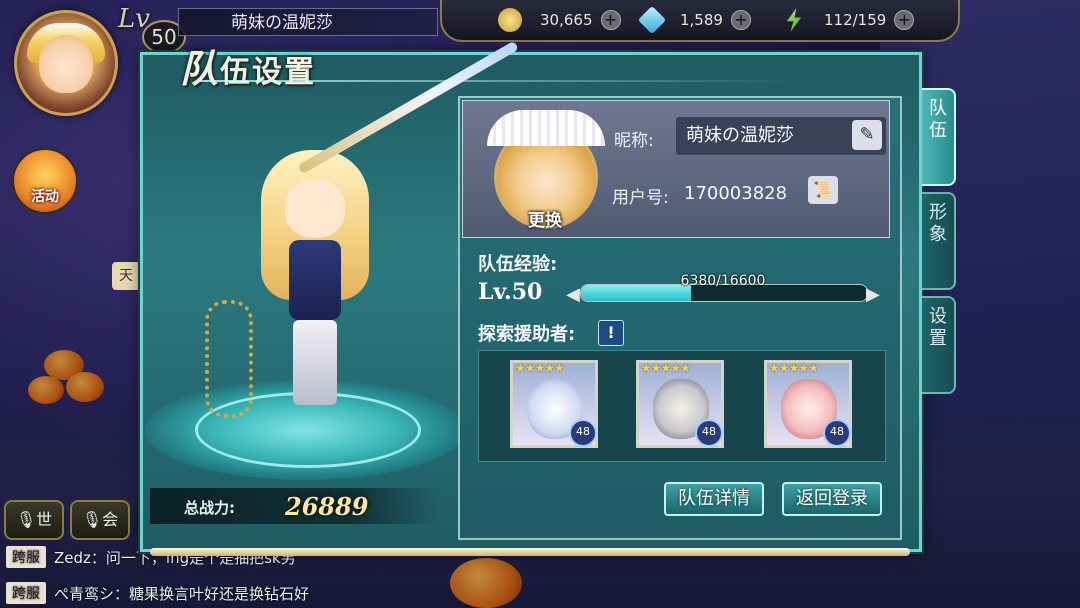 The width and height of the screenshot is (1080, 608). Describe the element at coordinates (510, 20) in the screenshot. I see `gold-coin-icon` at that location.